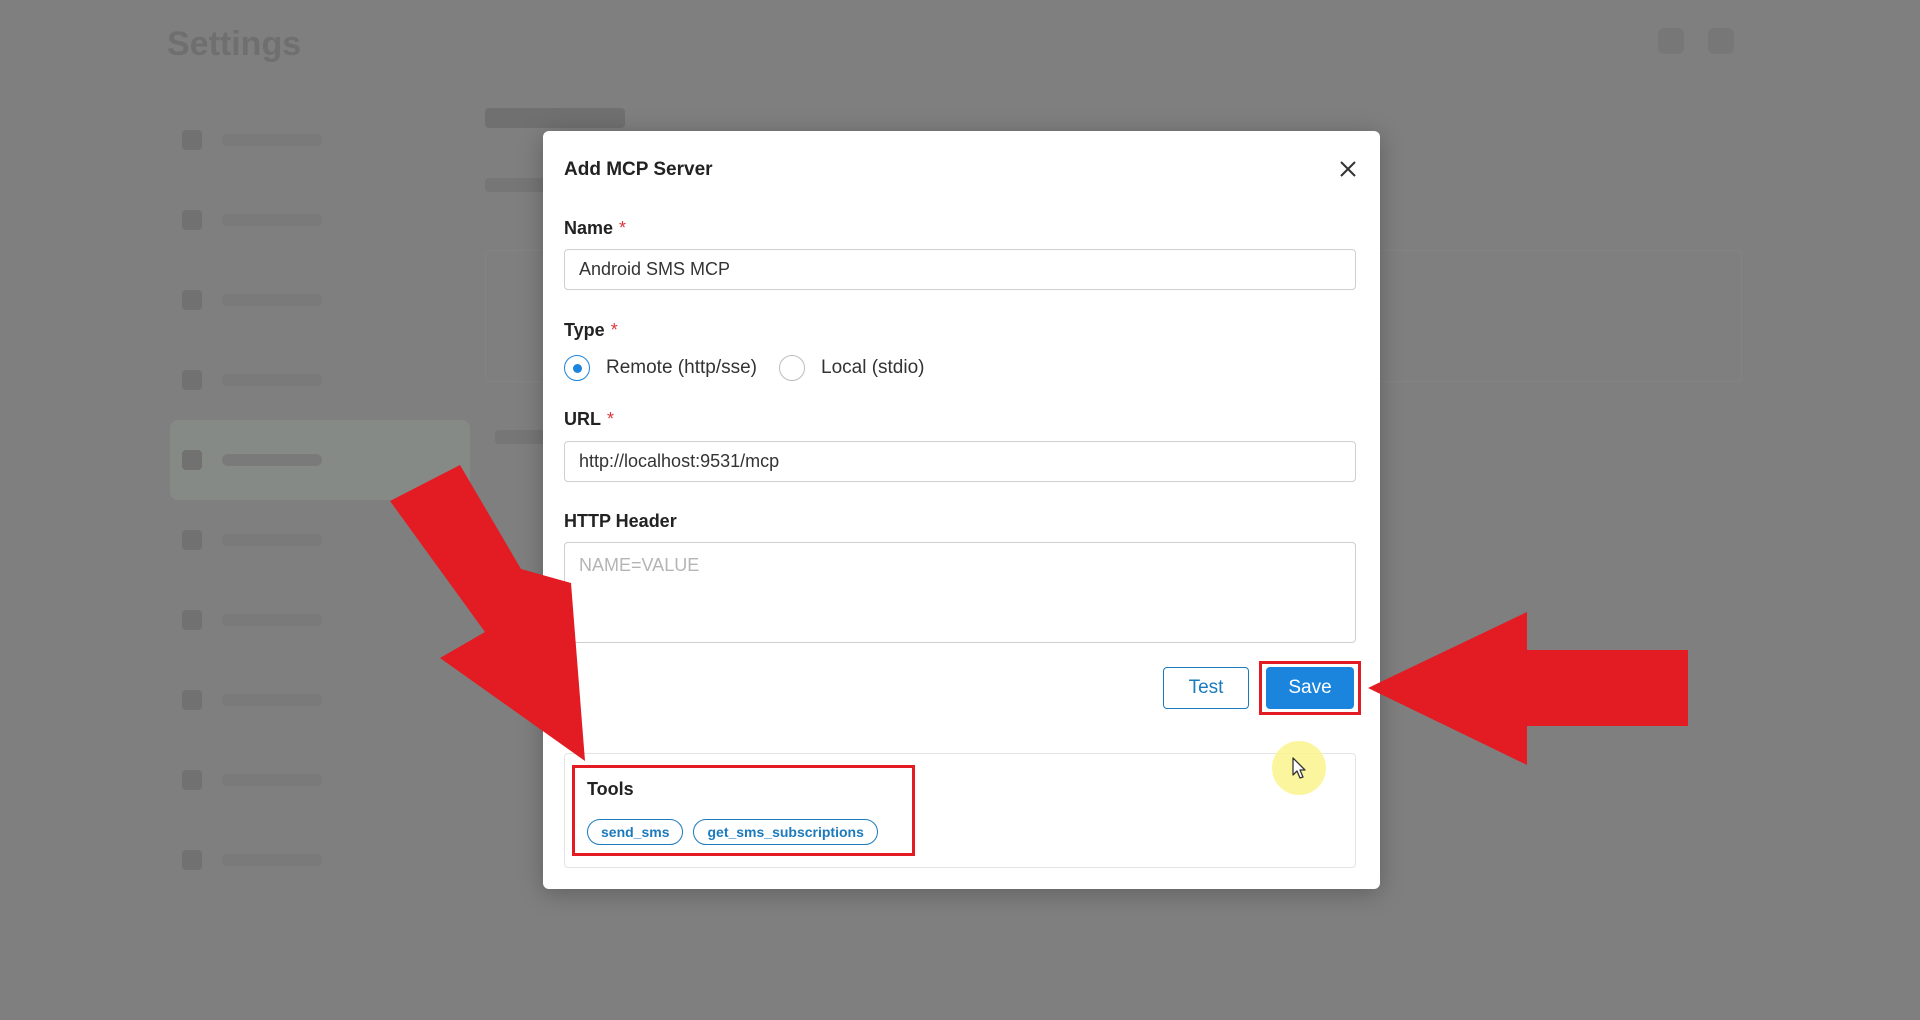 The width and height of the screenshot is (1920, 1020). I want to click on arrow-pointing-down-right, so click(487, 613).